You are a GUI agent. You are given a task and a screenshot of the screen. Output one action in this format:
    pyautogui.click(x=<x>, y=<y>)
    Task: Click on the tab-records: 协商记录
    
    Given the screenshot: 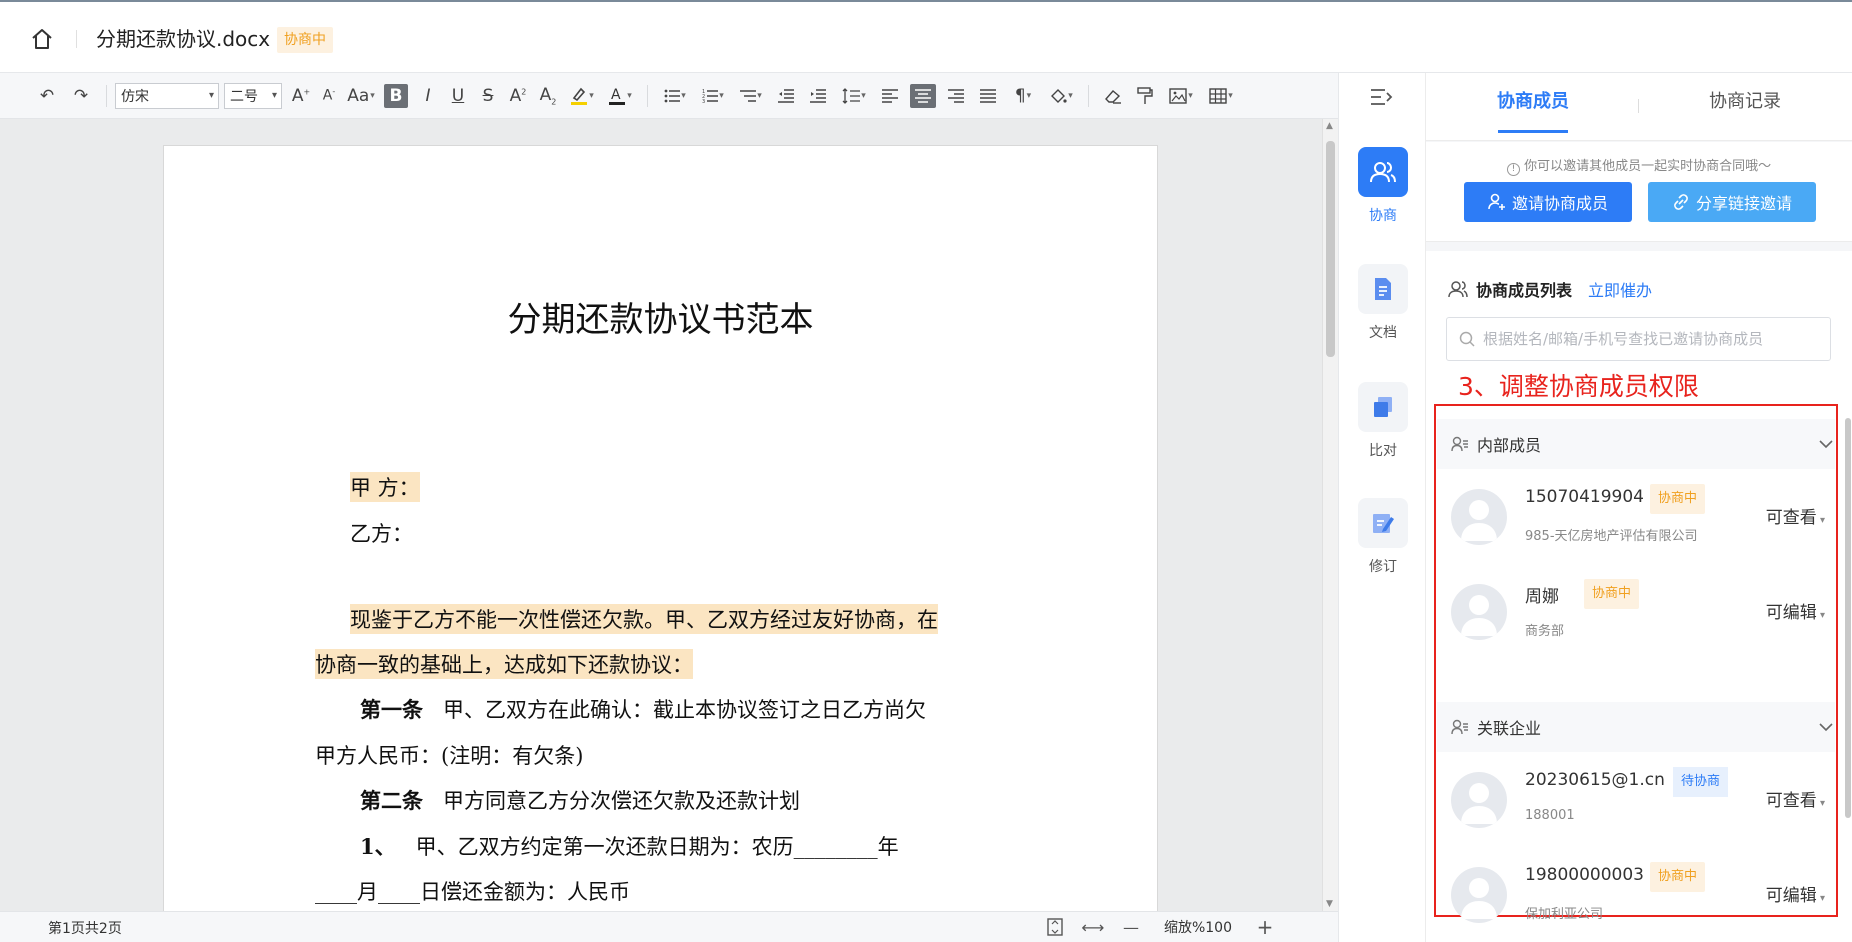 What is the action you would take?
    pyautogui.click(x=1745, y=102)
    